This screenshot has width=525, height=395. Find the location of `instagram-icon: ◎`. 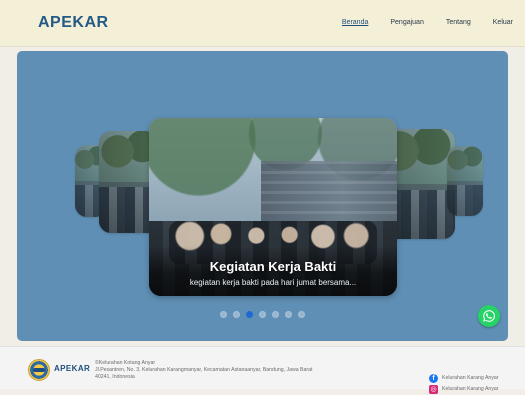

instagram-icon: ◎ is located at coordinates (433, 389).